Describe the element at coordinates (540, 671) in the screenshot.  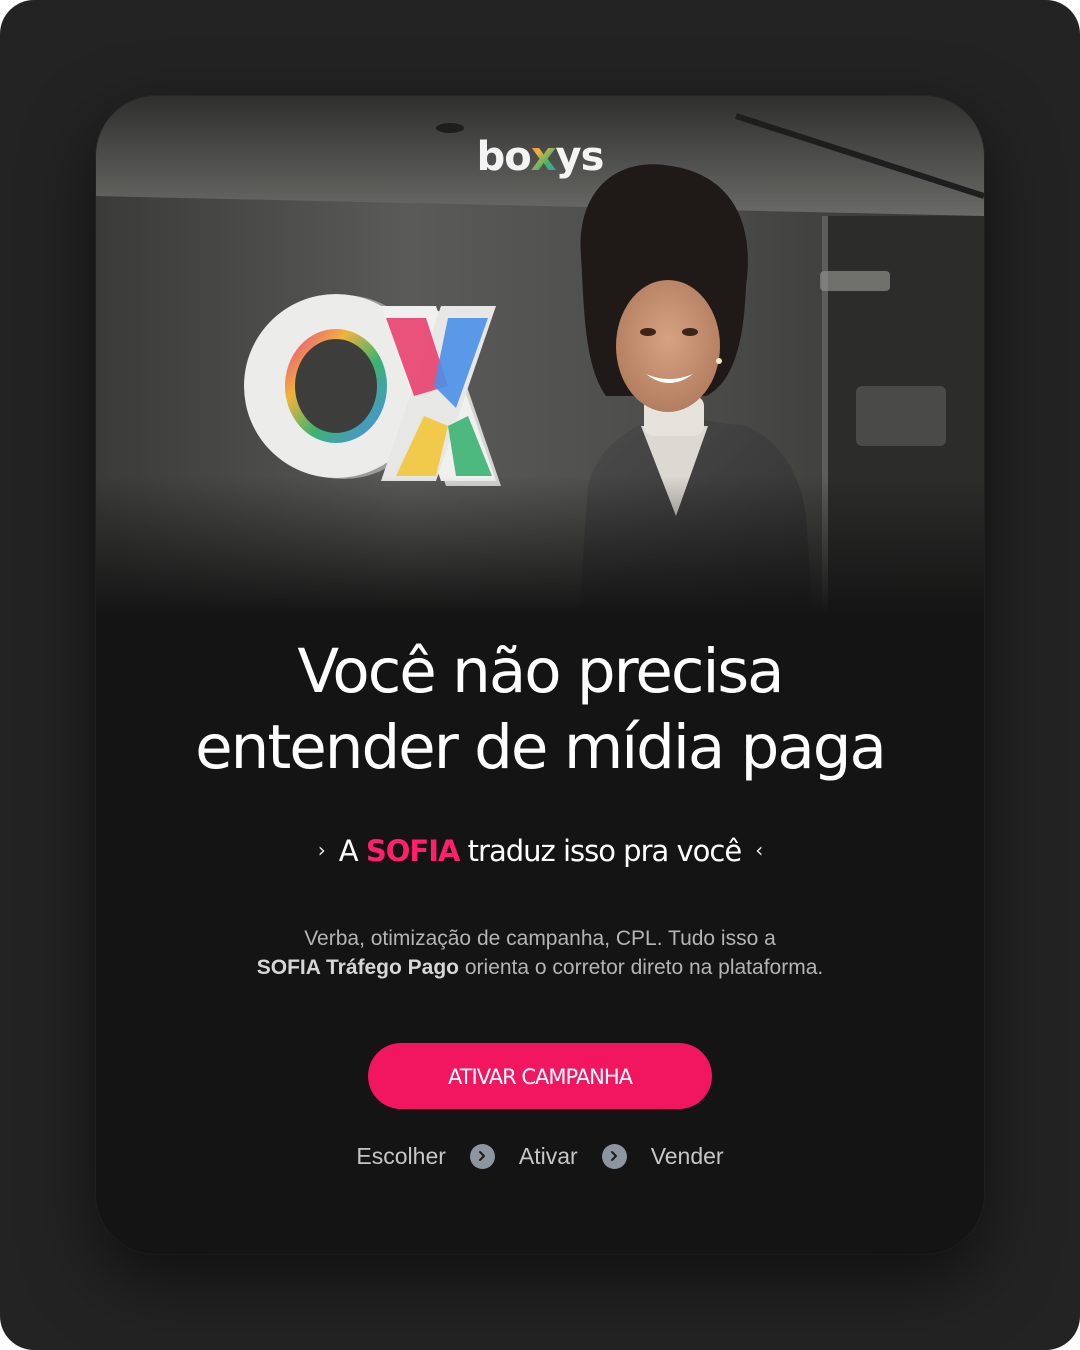
I see `headline-line-1: Você não precisa` at that location.